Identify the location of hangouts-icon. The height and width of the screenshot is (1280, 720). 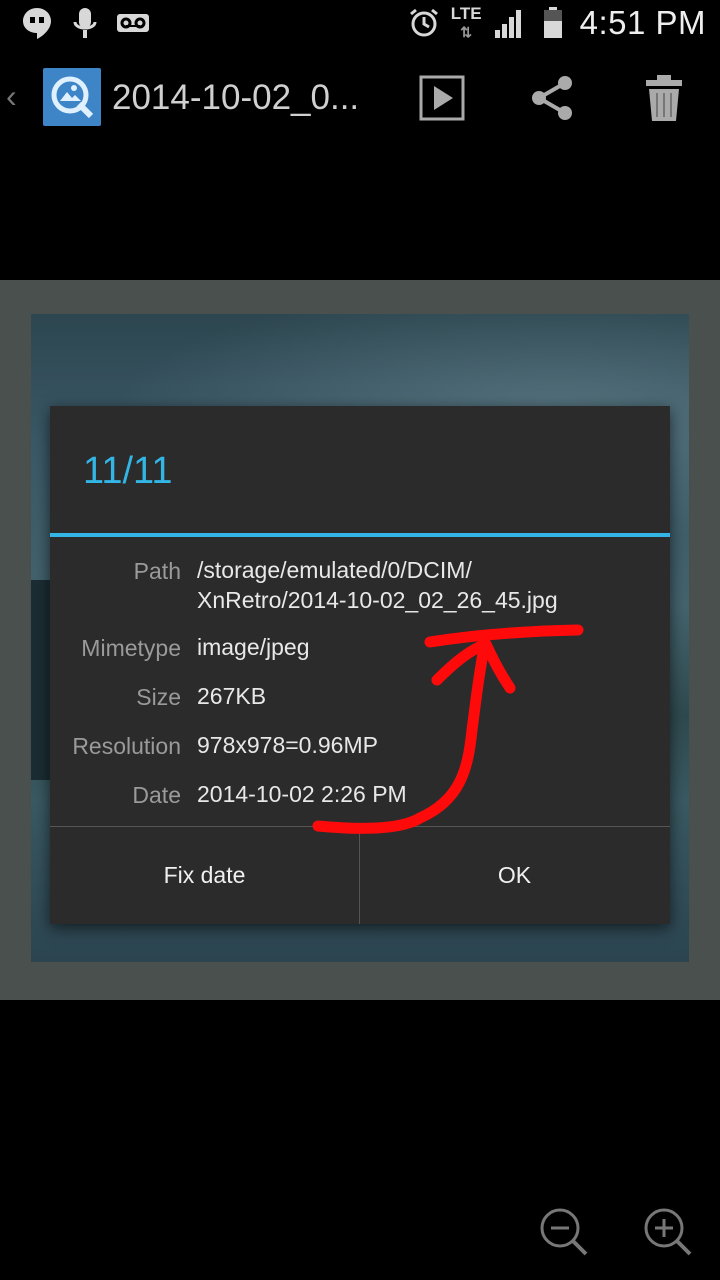
(37, 23).